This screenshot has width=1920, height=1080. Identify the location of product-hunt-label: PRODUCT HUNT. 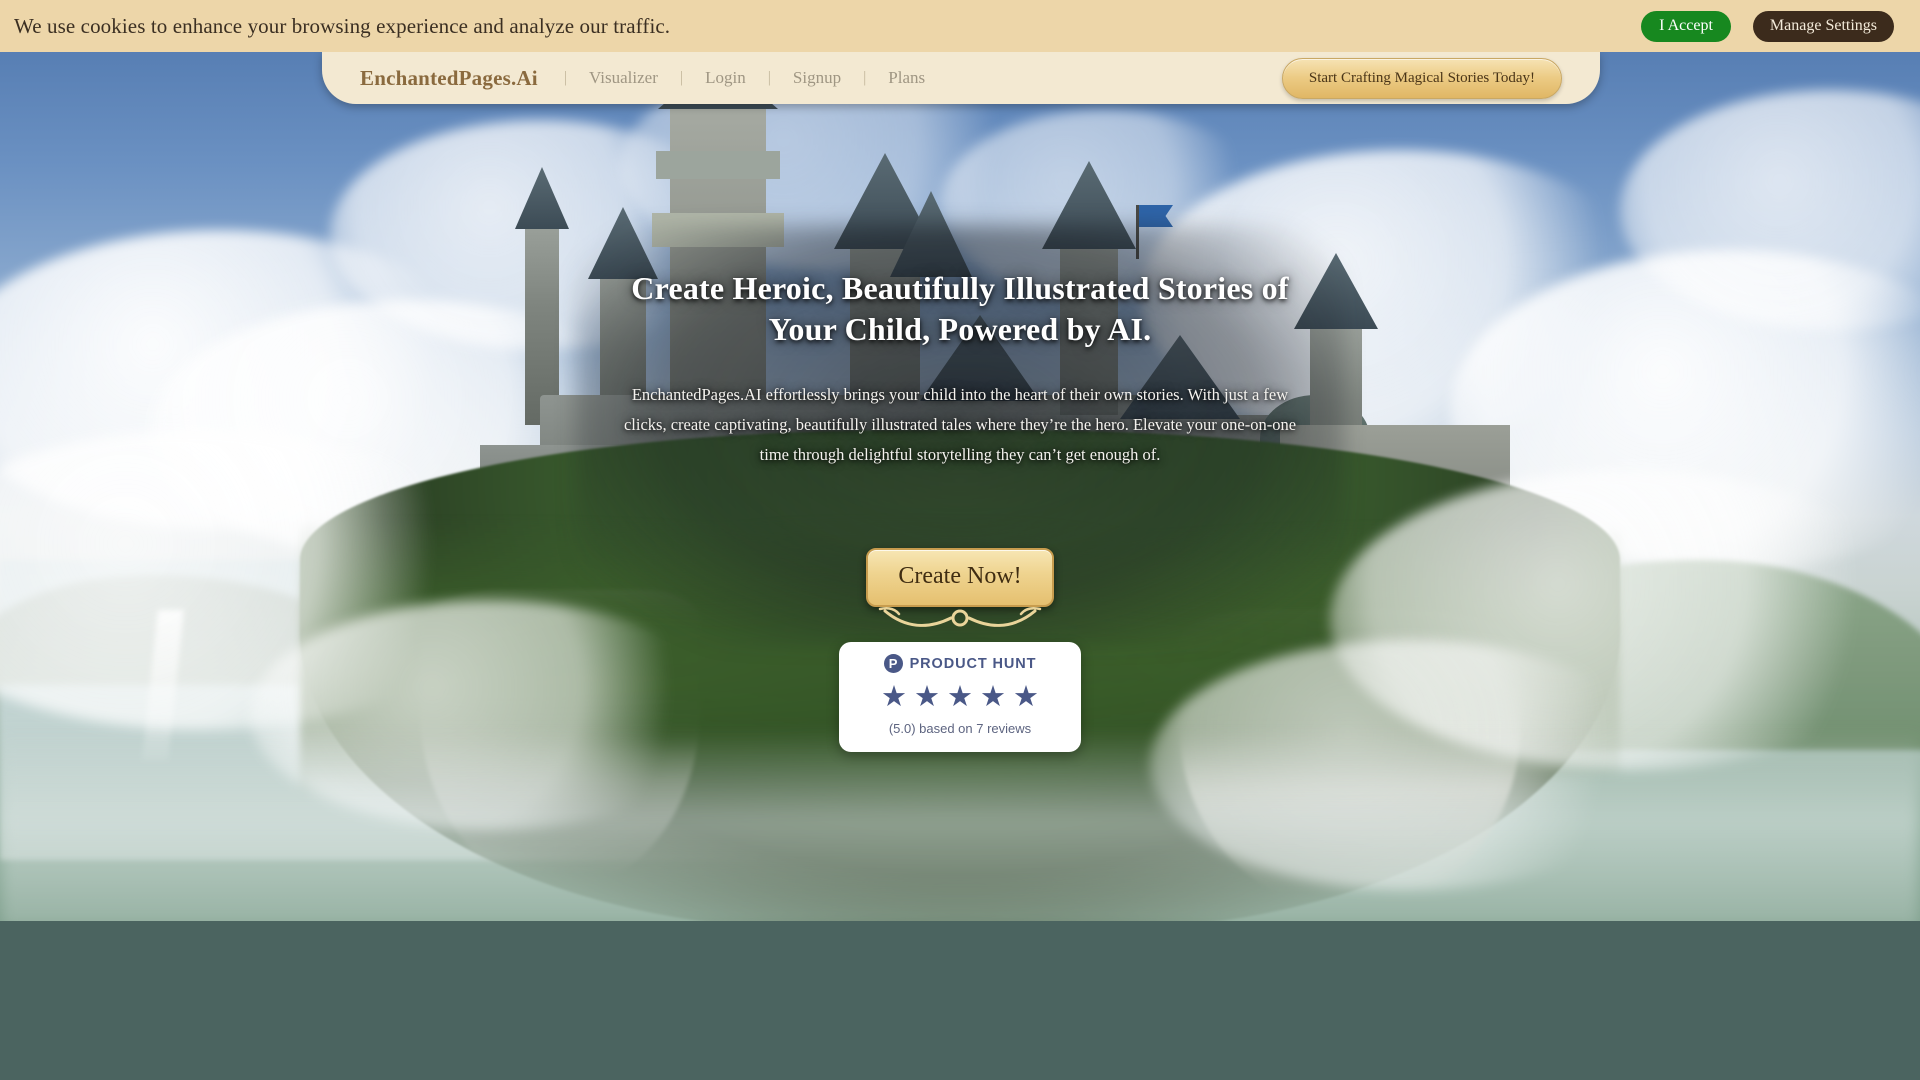
(973, 663).